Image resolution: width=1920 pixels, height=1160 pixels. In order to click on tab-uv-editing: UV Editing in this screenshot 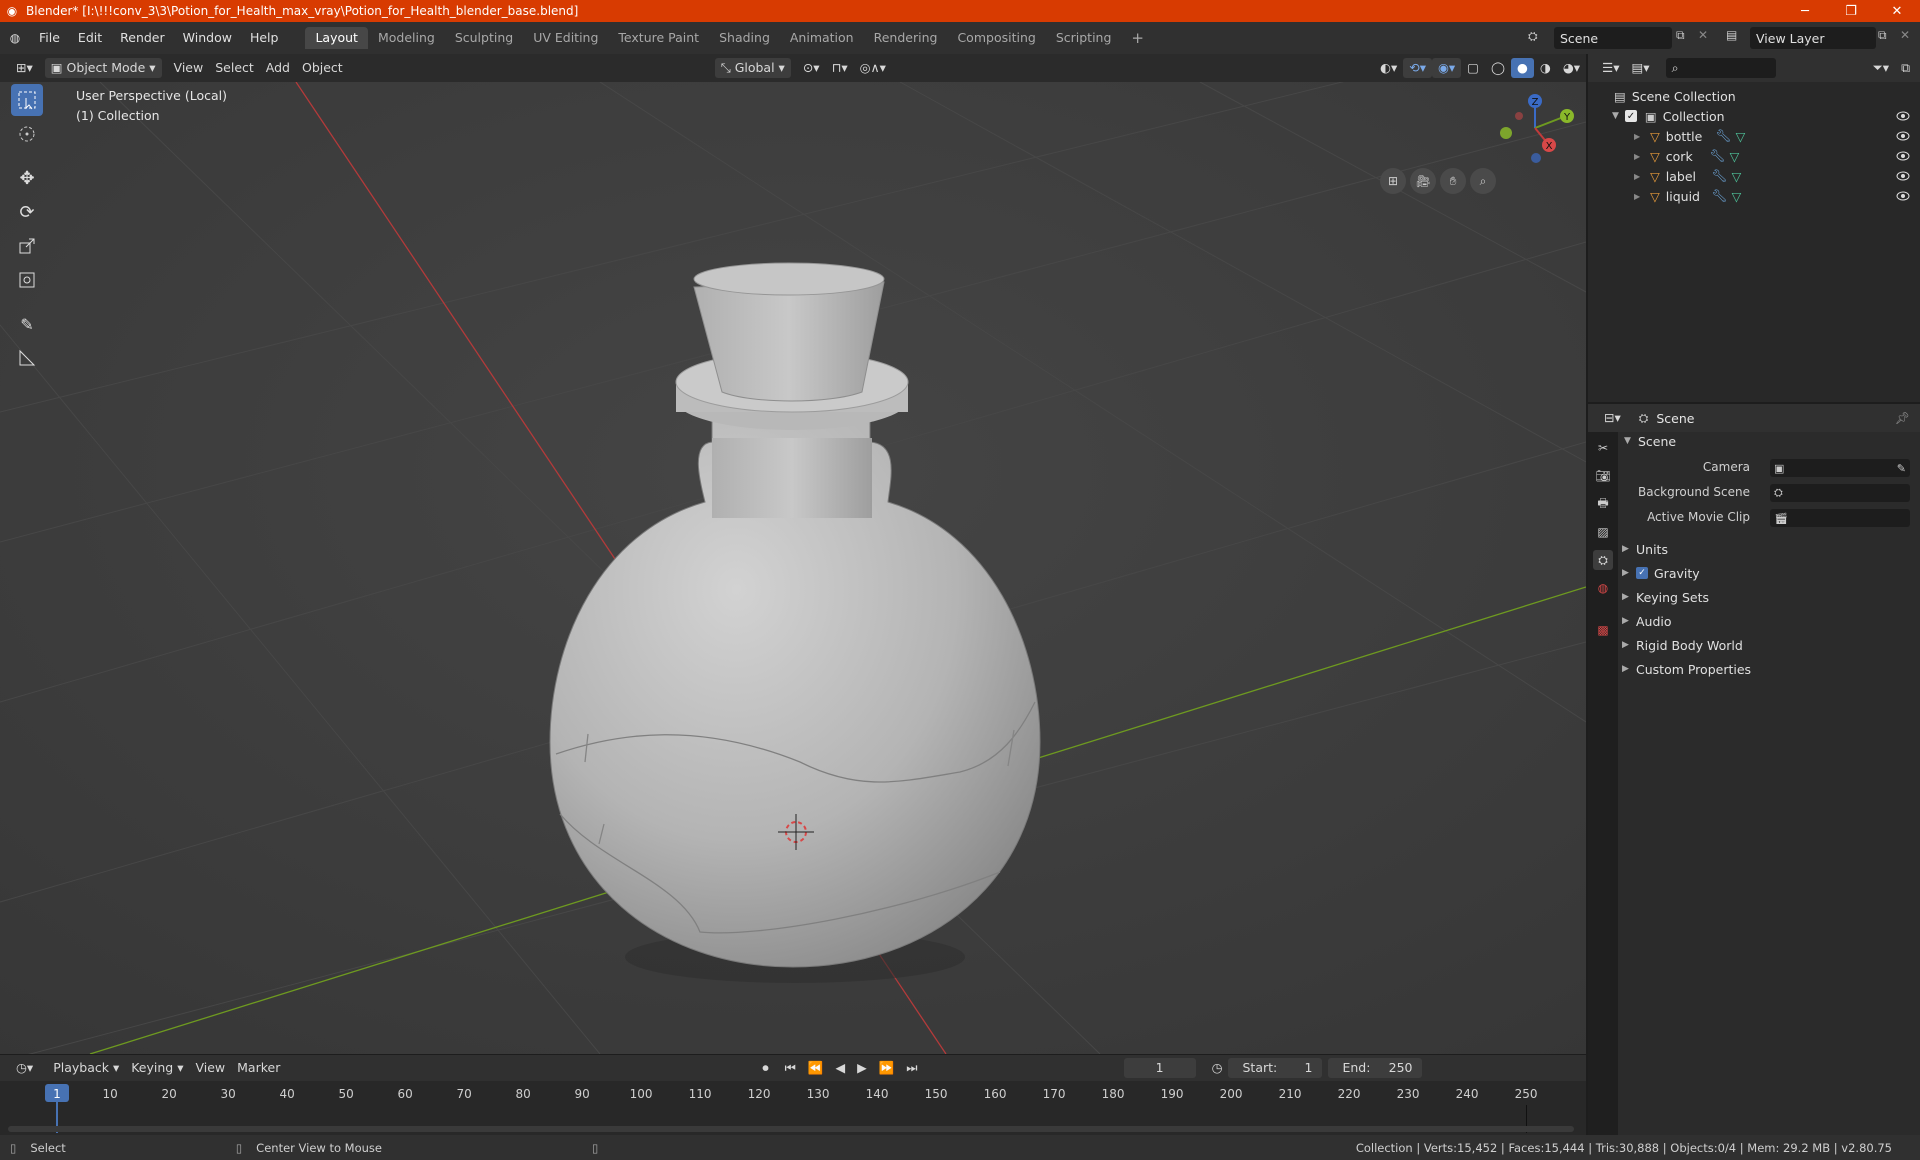, I will do `click(565, 38)`.